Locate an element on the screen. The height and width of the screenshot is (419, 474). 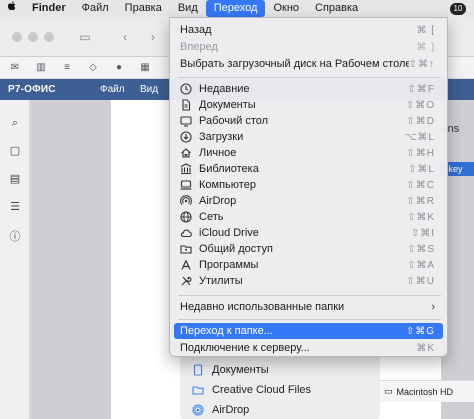
library-icon is located at coordinates (186, 169).